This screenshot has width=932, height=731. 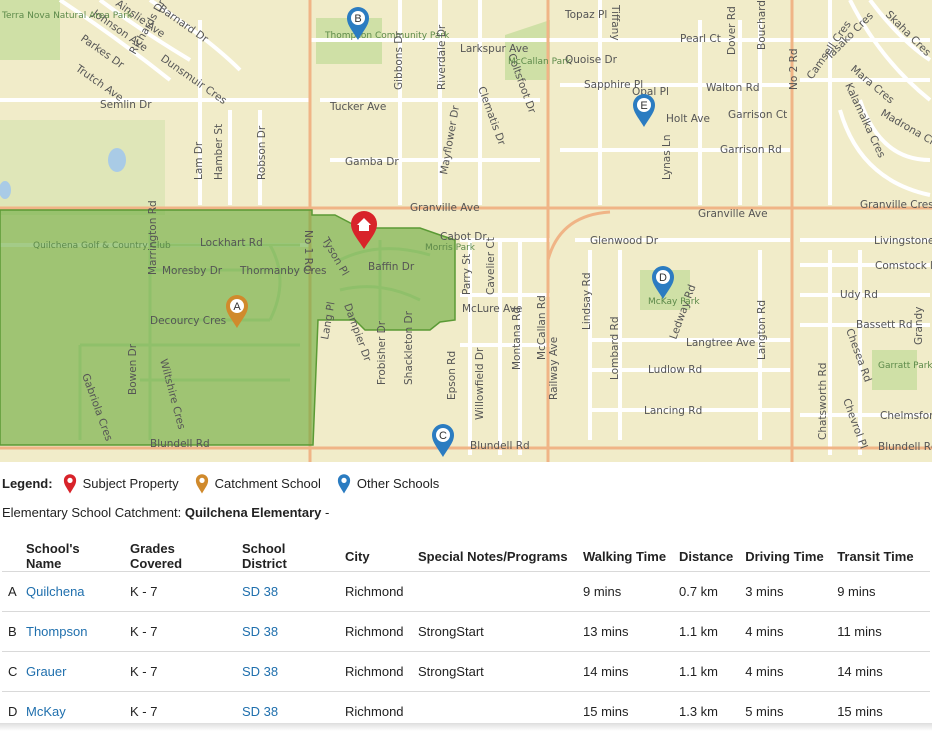 I want to click on red-pin-icon, so click(x=69, y=484).